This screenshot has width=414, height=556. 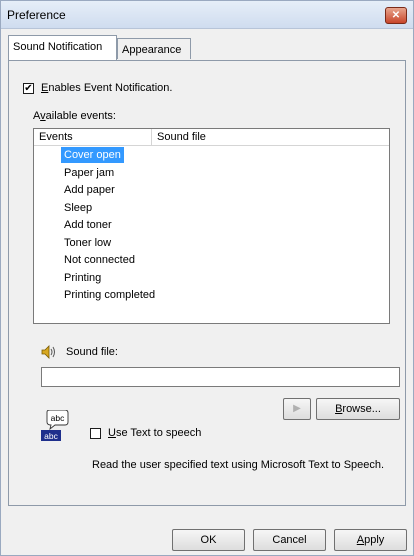 I want to click on event-name: Sleep, so click(x=78, y=207).